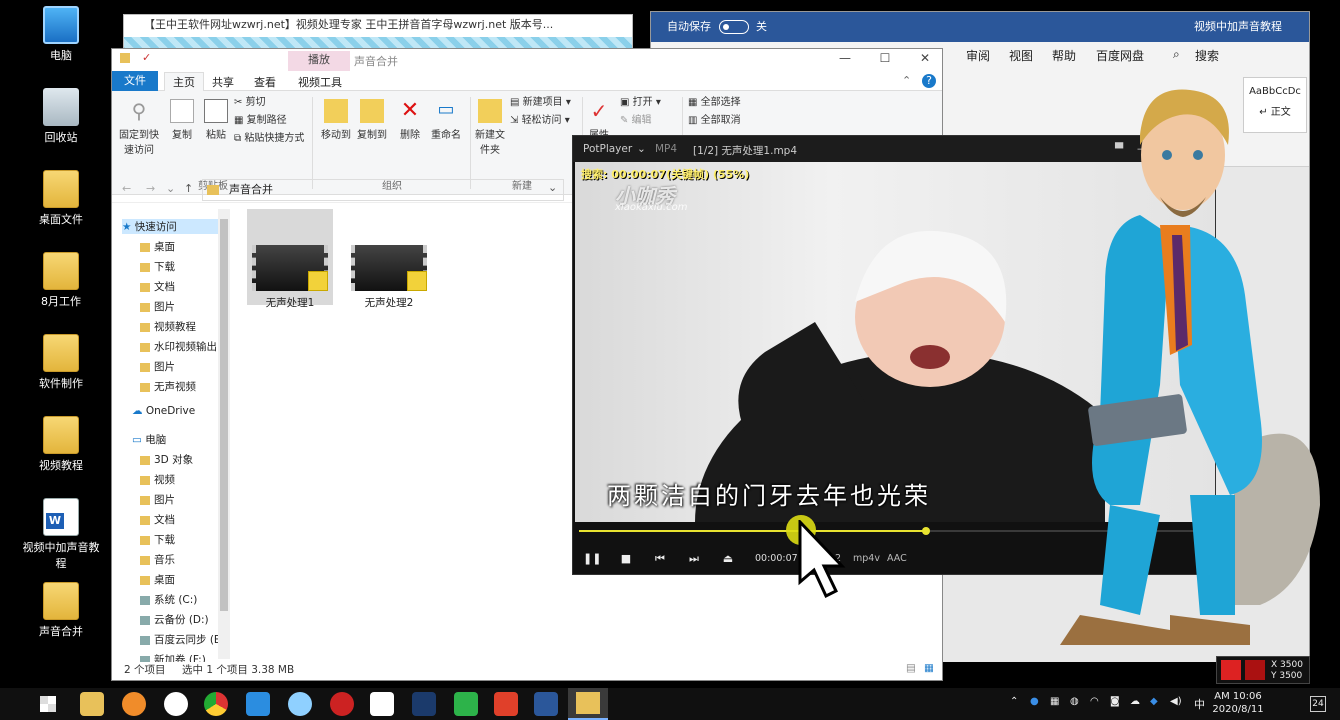 Image resolution: width=1340 pixels, height=720 pixels. I want to click on file-item: 无声处理1, so click(290, 259).